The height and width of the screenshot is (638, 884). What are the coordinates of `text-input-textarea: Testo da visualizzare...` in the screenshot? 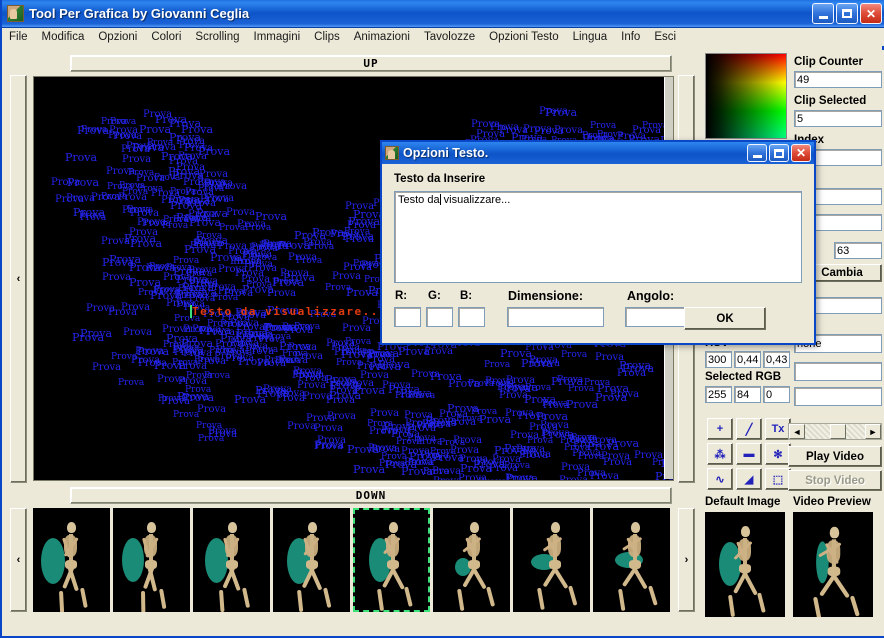 It's located at (598, 237).